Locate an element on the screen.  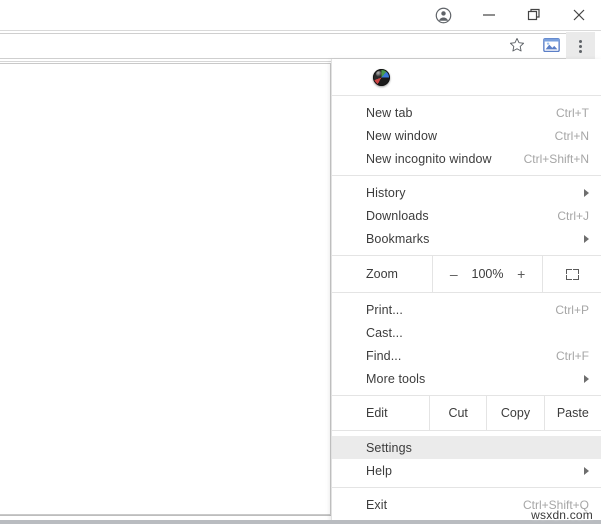
fullscreen-button is located at coordinates (571, 274).